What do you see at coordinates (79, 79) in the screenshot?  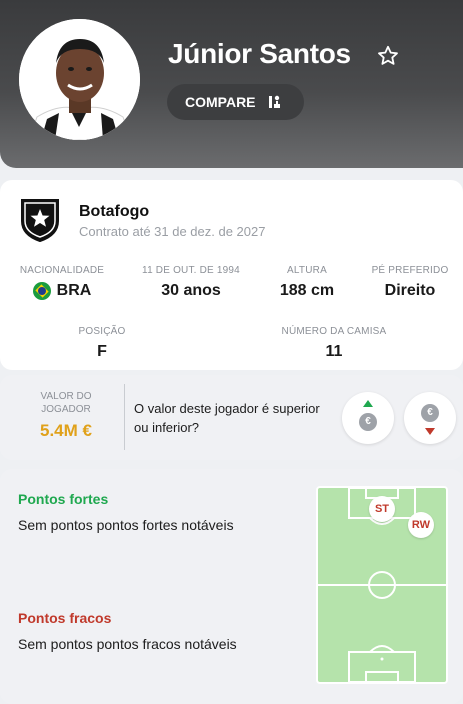 I see `player-avatar` at bounding box center [79, 79].